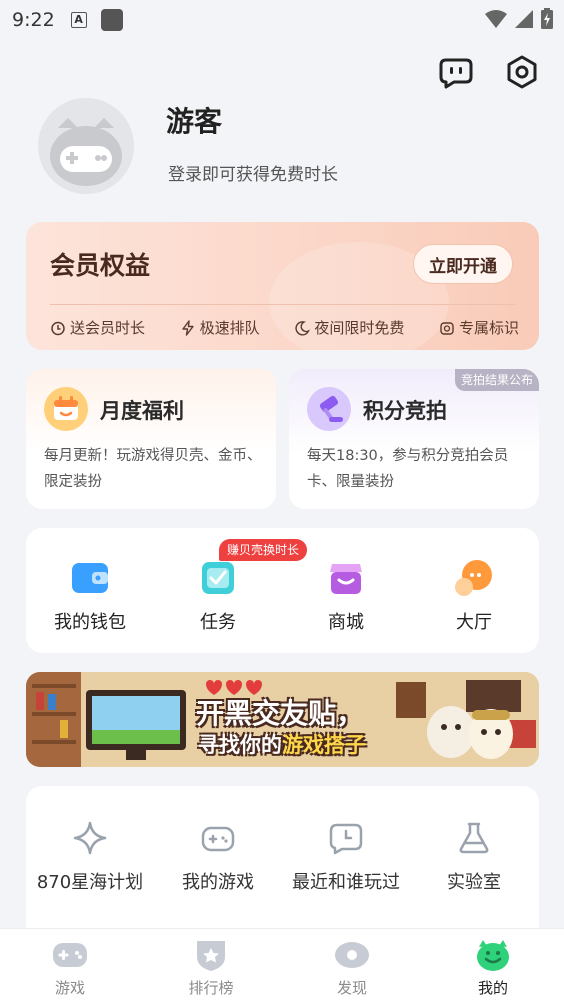 The image size is (564, 1004). I want to click on perk-label: 极速排队, so click(229, 328).